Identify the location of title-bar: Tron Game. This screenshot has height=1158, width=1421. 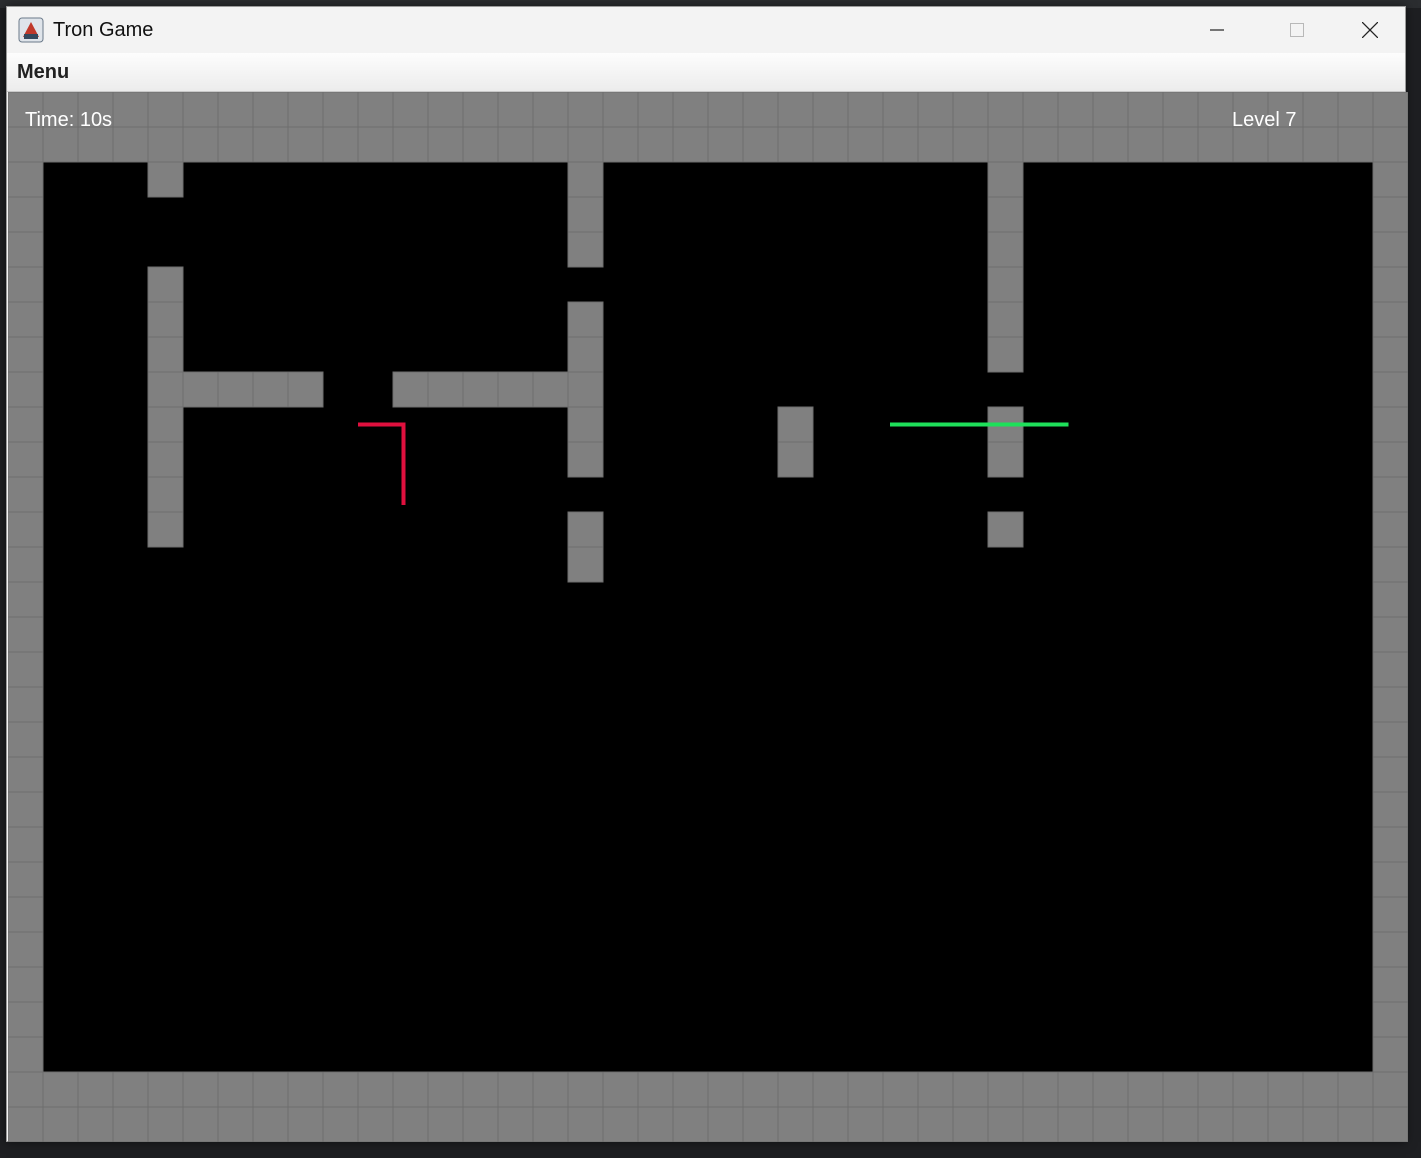
(706, 30).